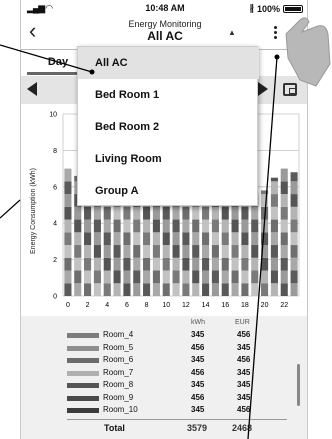  I want to click on more-options-icon, so click(276, 32).